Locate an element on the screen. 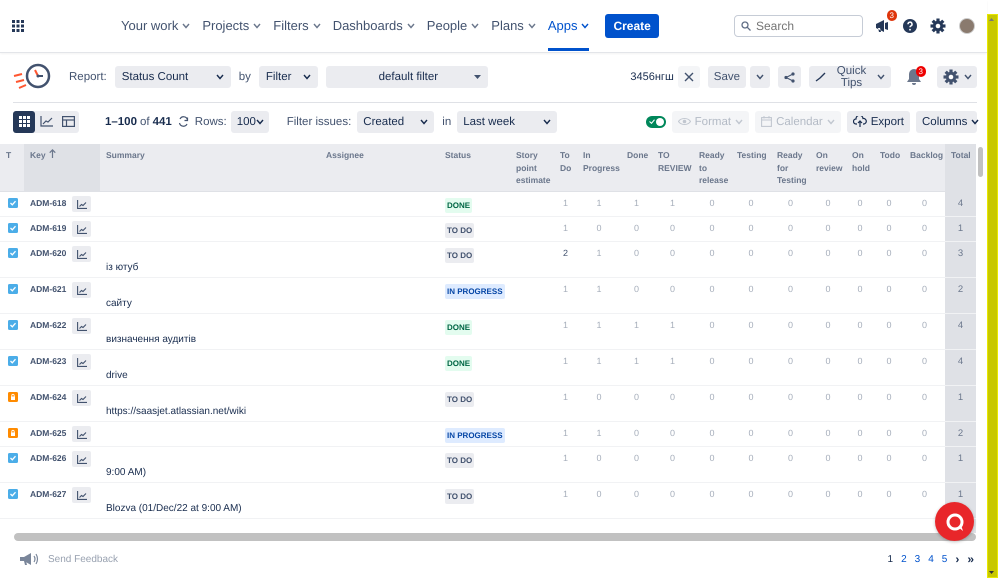 This screenshot has width=999, height=578. page-link: 2 is located at coordinates (904, 559).